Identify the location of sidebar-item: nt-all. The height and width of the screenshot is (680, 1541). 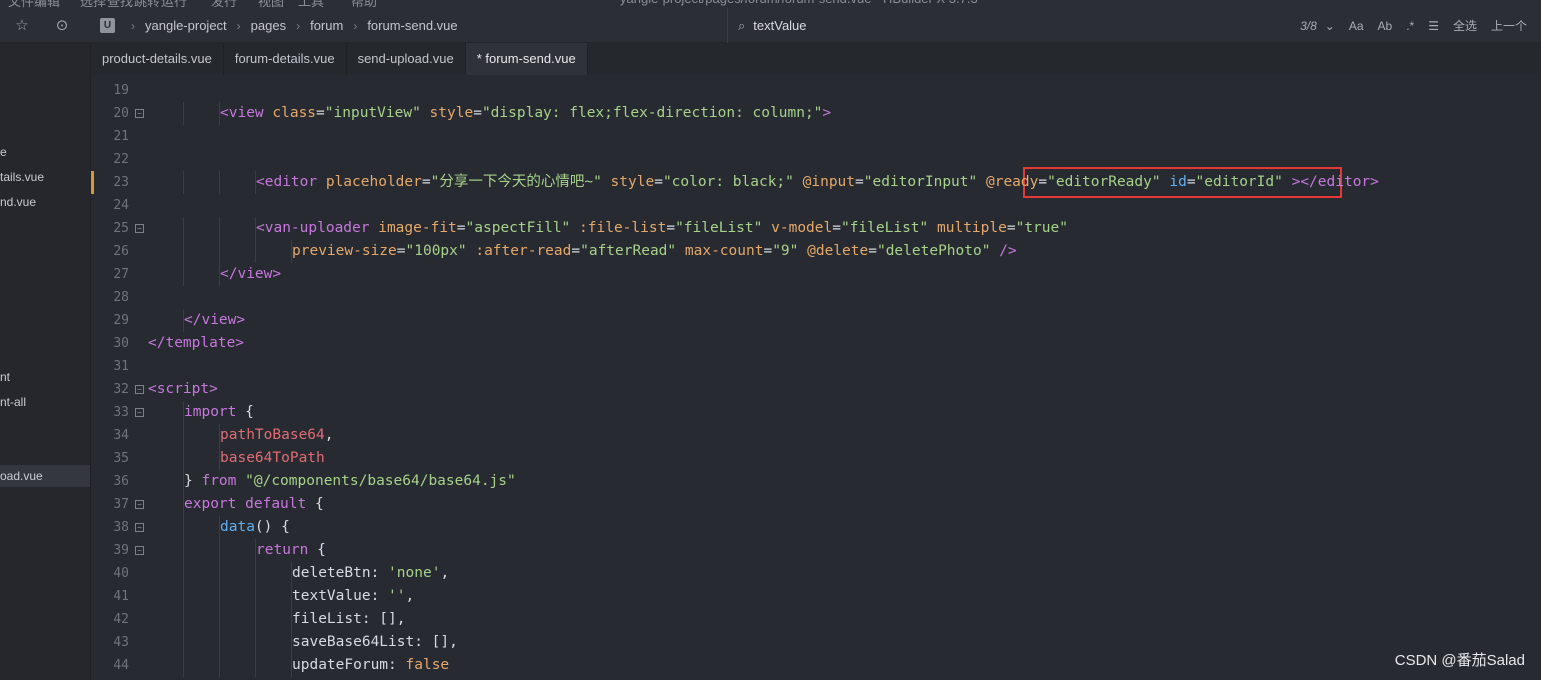
(45, 402).